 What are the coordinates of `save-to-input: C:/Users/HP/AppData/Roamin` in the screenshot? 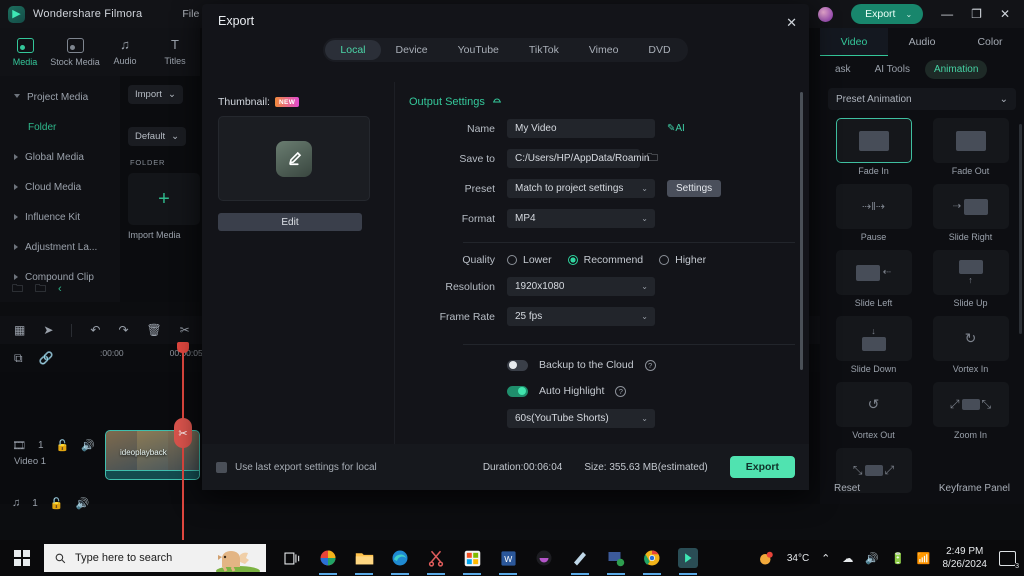 It's located at (578, 158).